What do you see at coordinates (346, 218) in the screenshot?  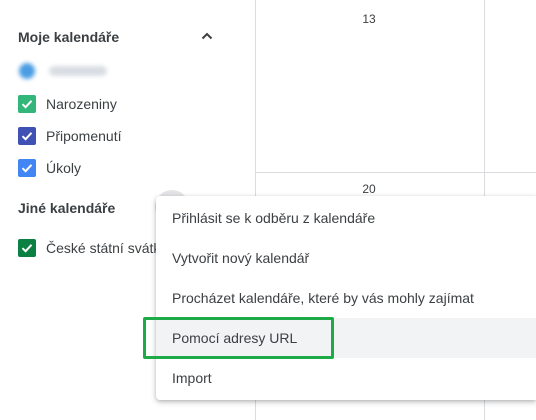 I see `menu-item-subscribe: Přihlásit se k odběru z kalendáře` at bounding box center [346, 218].